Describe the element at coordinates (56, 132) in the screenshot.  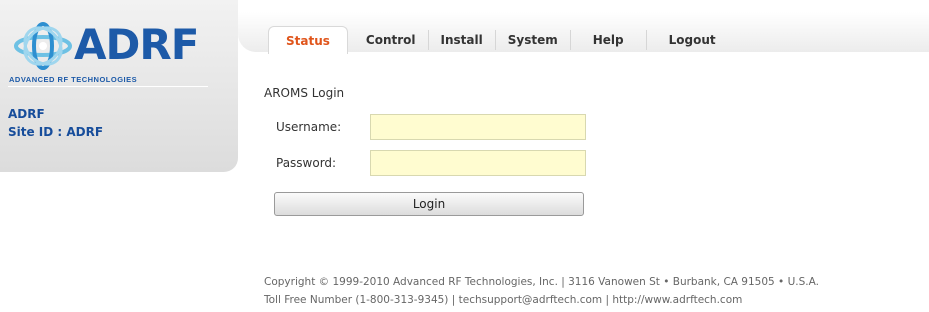
I see `site-id: Site ID : ADRF` at that location.